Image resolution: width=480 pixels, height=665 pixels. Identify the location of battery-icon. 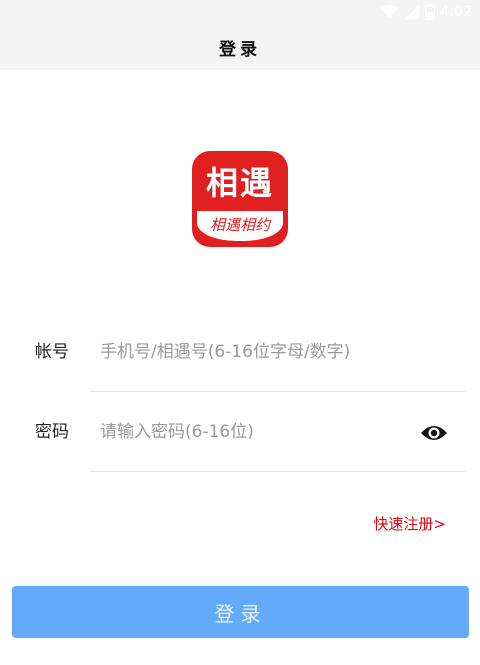
(429, 12).